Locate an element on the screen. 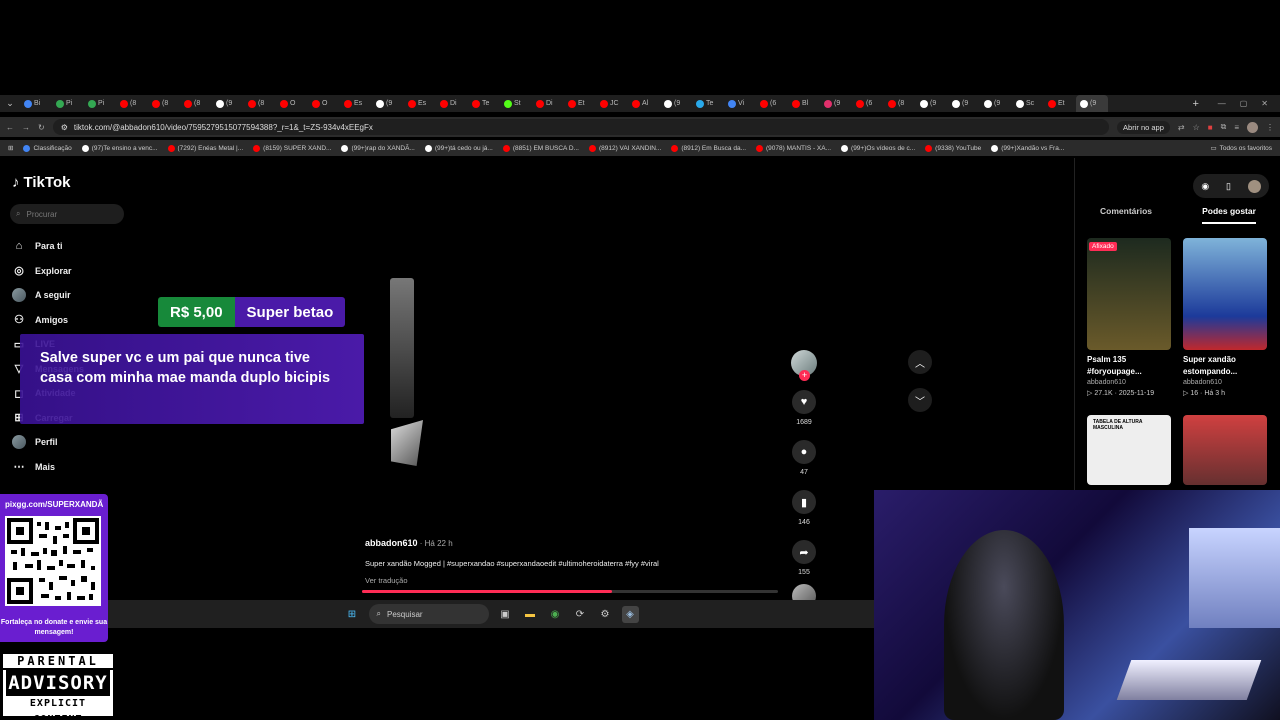 The width and height of the screenshot is (1280, 720). browser-tab: Al is located at coordinates (644, 103).